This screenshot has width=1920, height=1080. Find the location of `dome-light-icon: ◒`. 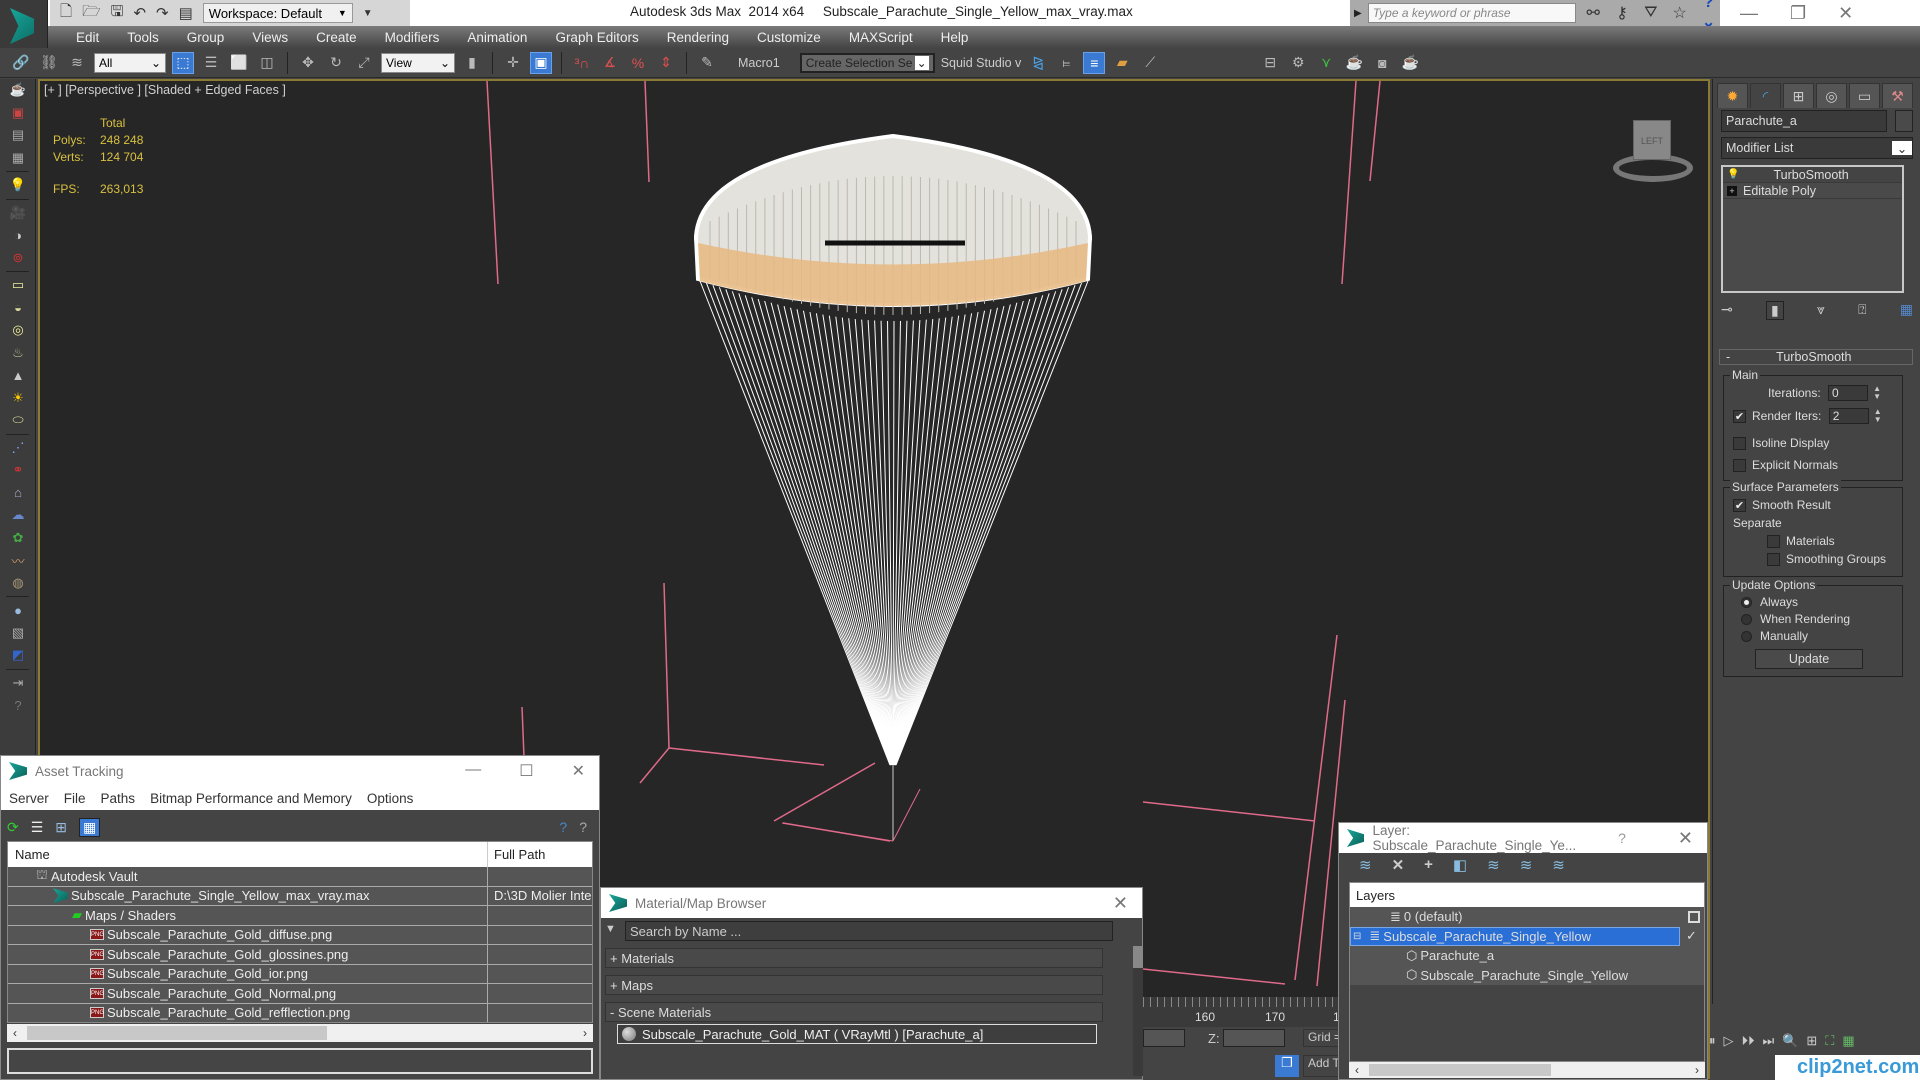

dome-light-icon: ◒ is located at coordinates (18, 308).